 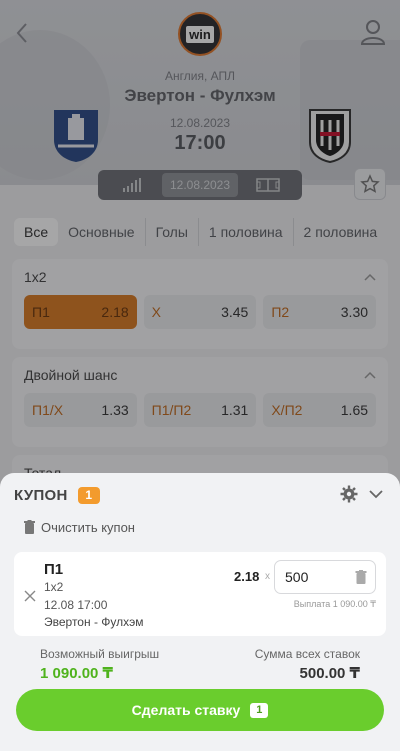 What do you see at coordinates (54, 587) in the screenshot?
I see `bet-market: 1x2` at bounding box center [54, 587].